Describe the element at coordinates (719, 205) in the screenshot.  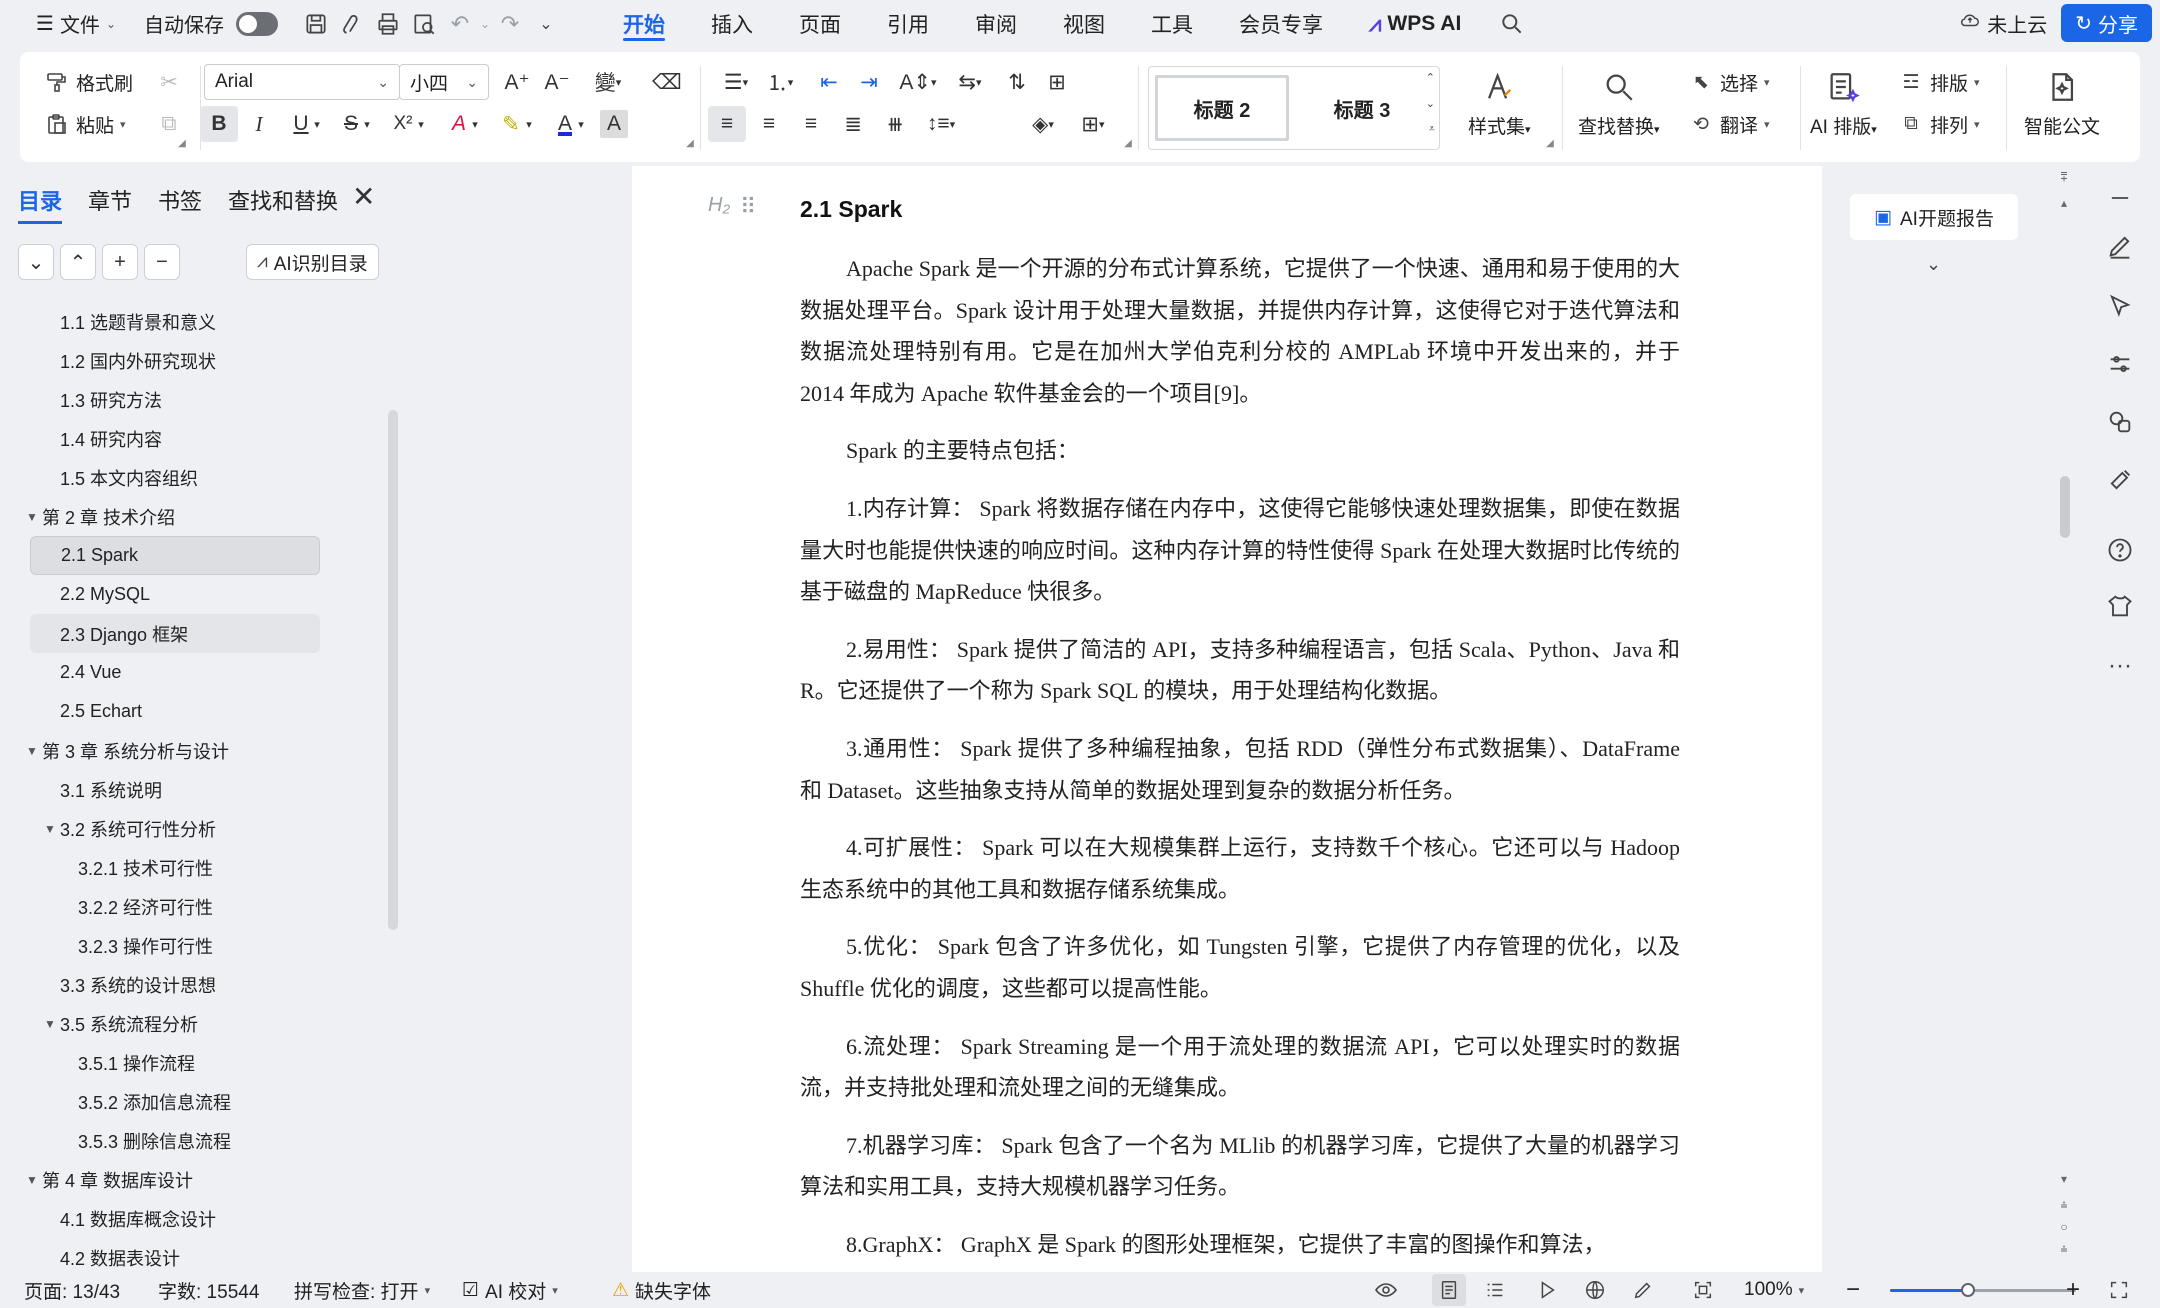
I see `heading-level-tag: H₂` at that location.